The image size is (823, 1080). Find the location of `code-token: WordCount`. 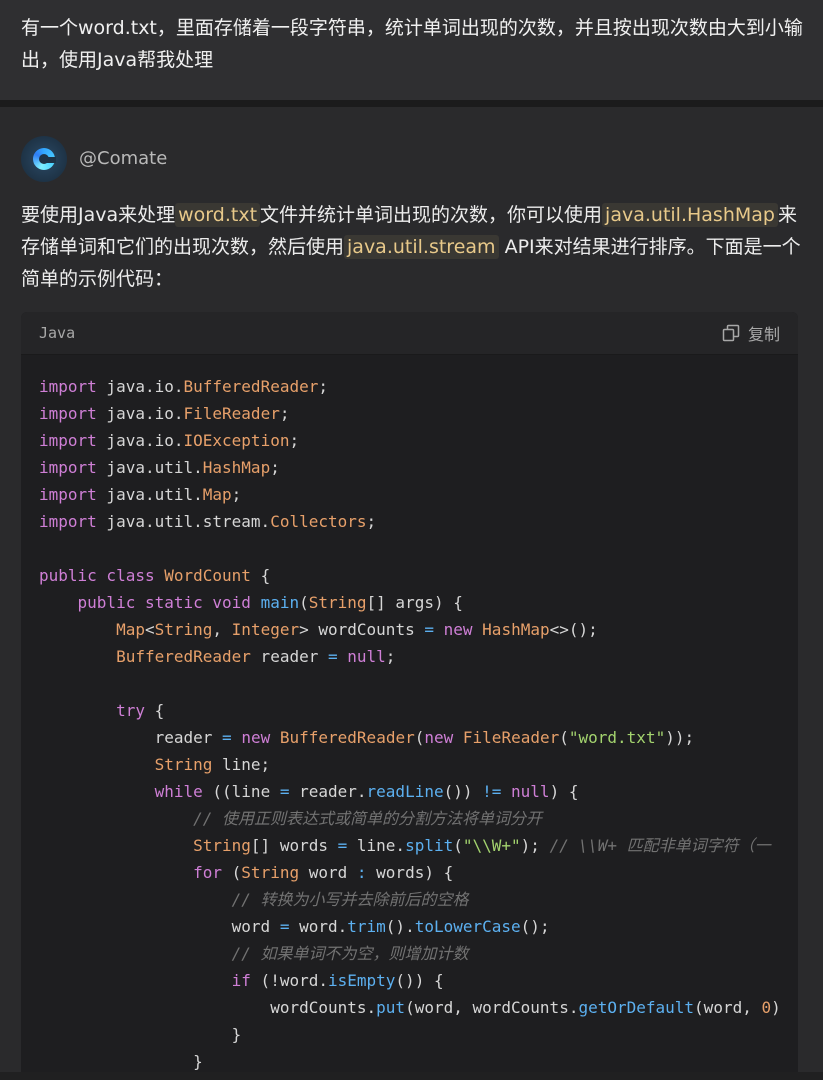

code-token: WordCount is located at coordinates (207, 575).